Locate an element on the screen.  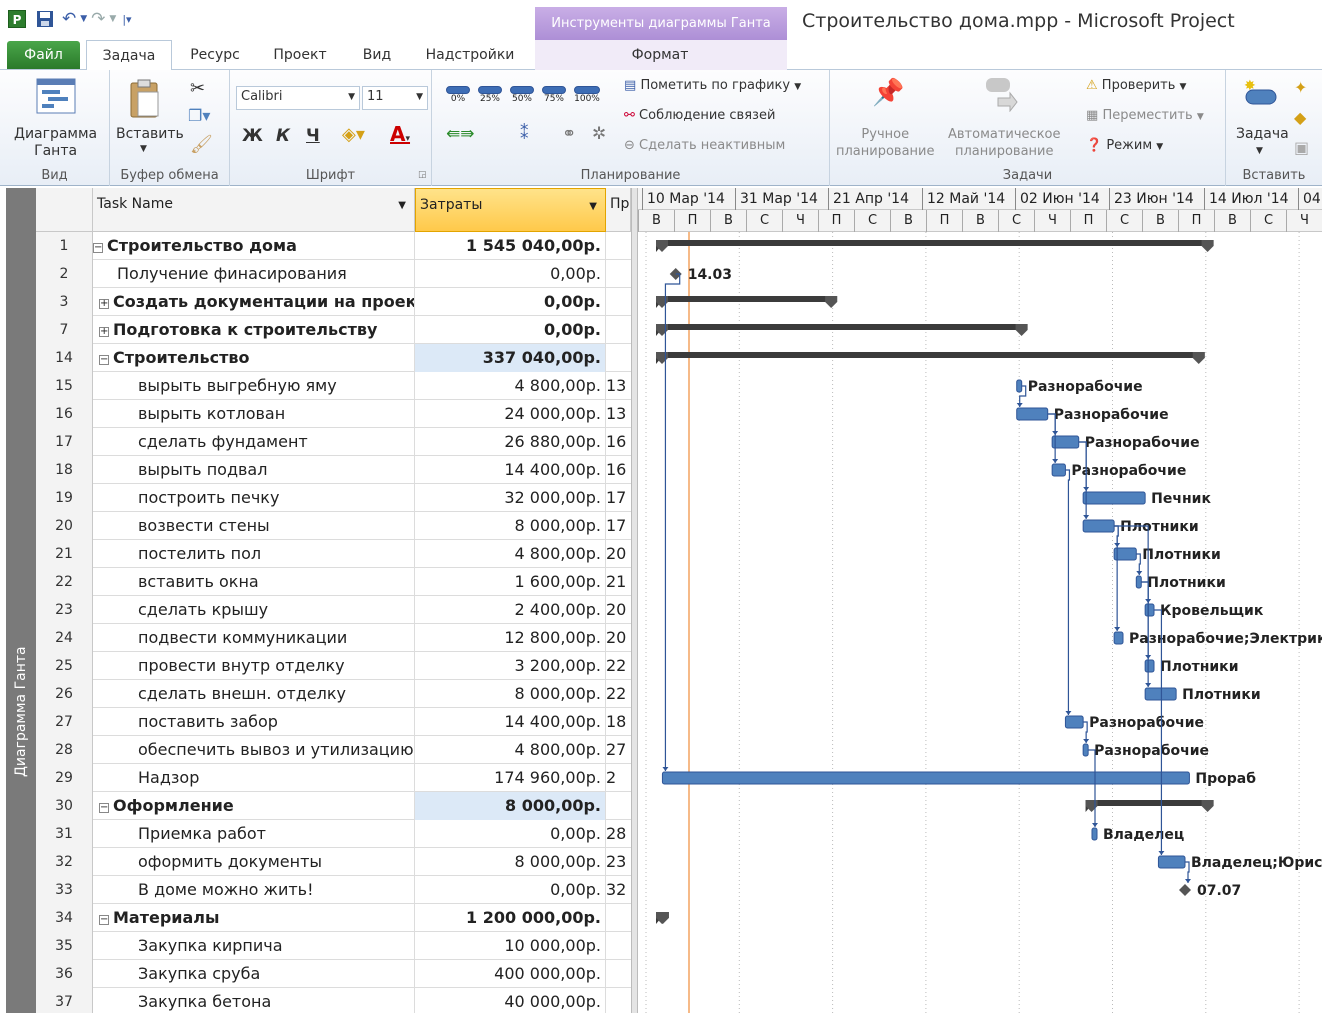
pct-75-button: 75% is located at coordinates (554, 95).